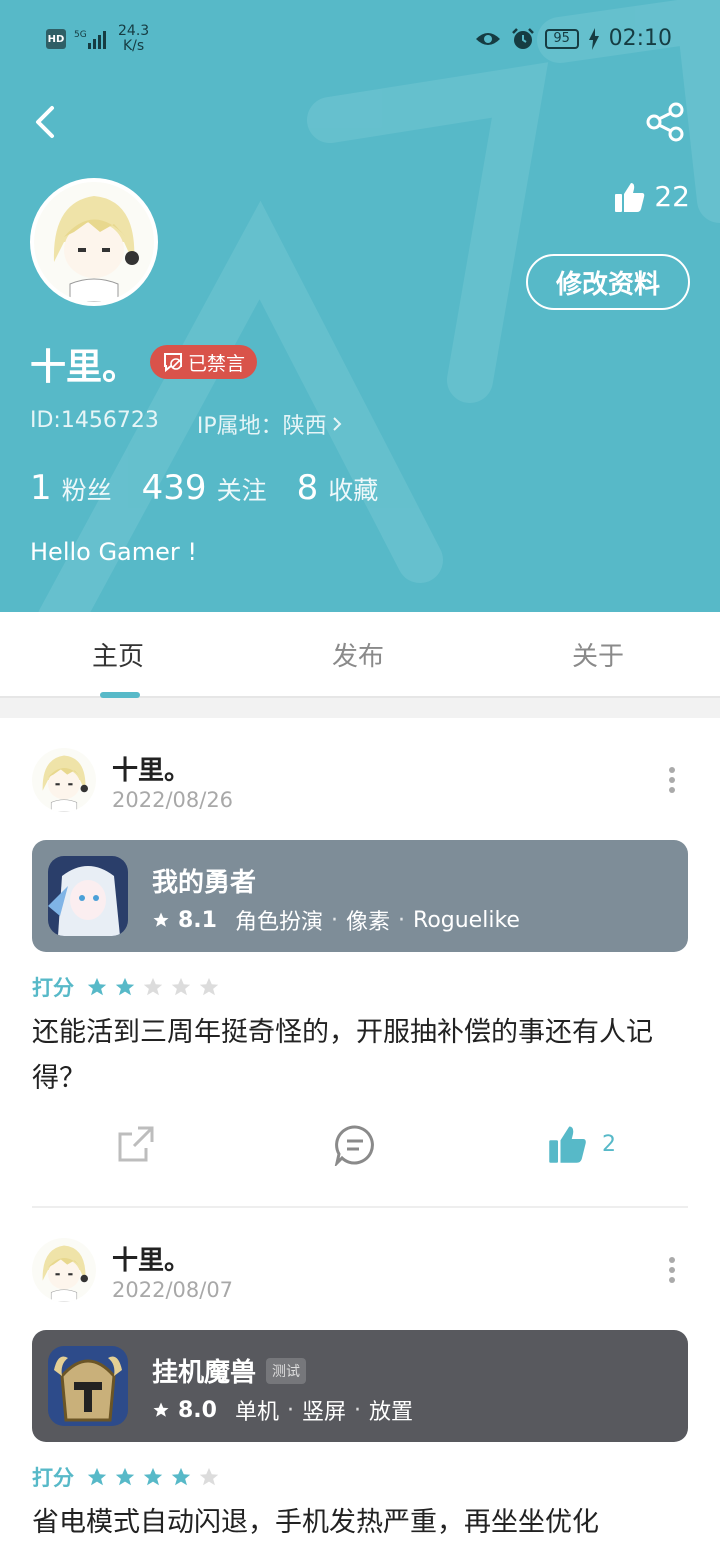 The height and width of the screenshot is (1560, 720). I want to click on game-score: 8.1, so click(197, 920).